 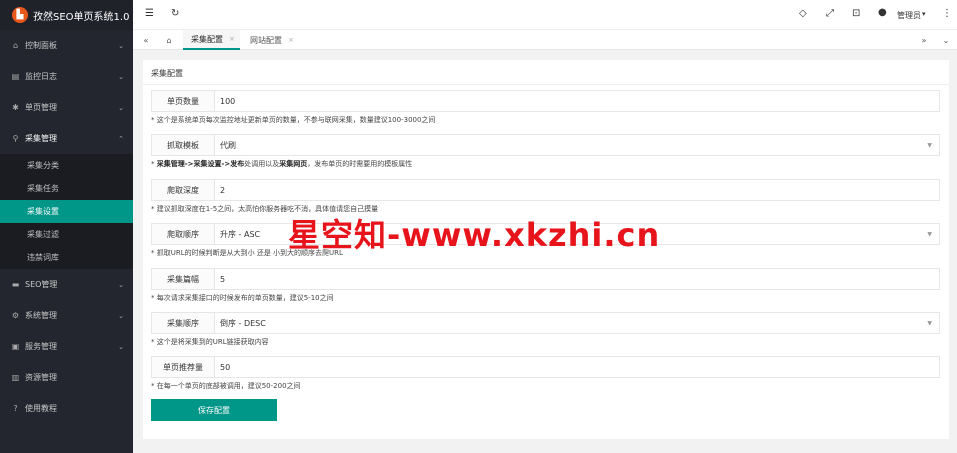 I want to click on field-label: 采集篇幅, so click(x=183, y=279).